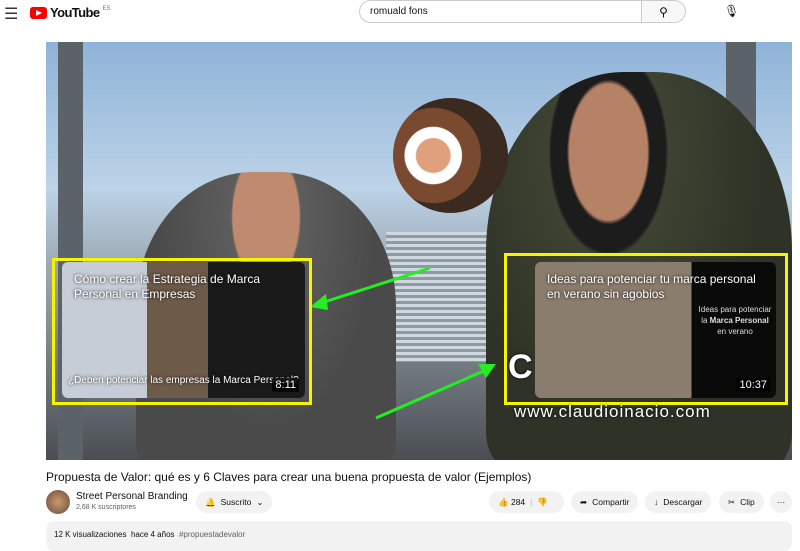 Image resolution: width=800 pixels, height=551 pixels. I want to click on search-button: ⚲, so click(664, 11).